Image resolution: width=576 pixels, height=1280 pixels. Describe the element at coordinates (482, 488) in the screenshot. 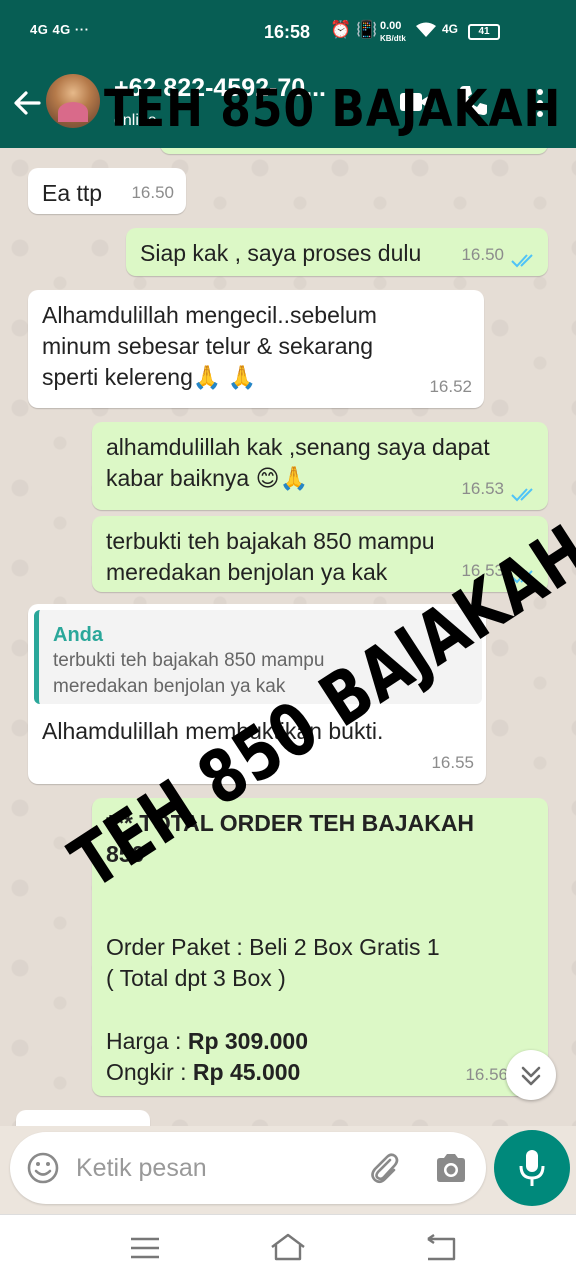

I see `message-time: 16.53` at that location.